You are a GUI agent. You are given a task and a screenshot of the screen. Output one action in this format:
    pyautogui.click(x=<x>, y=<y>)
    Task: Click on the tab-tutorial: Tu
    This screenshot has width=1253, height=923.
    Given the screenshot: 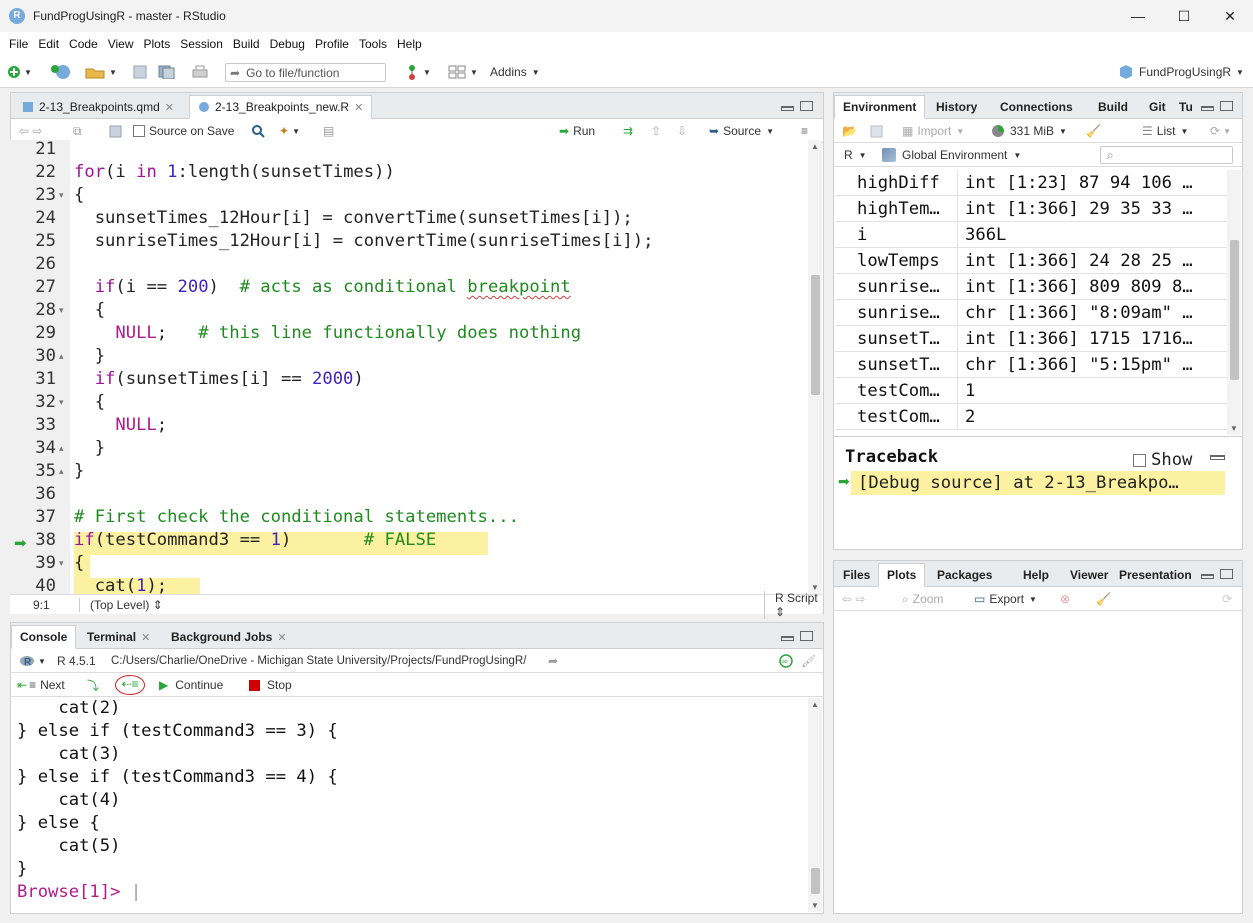 What is the action you would take?
    pyautogui.click(x=1186, y=107)
    